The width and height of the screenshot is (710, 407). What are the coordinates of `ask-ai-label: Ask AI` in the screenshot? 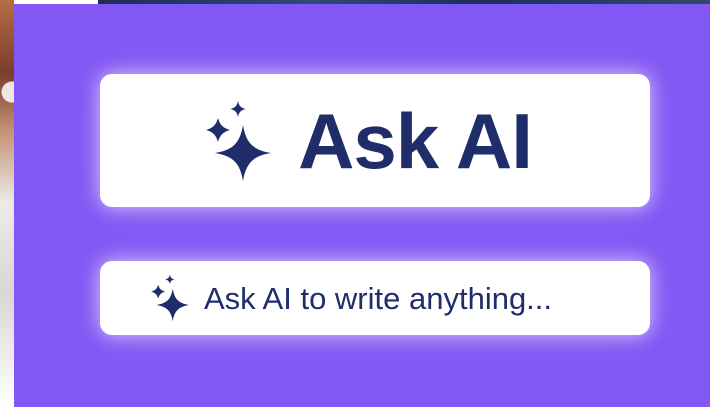 It's located at (415, 140).